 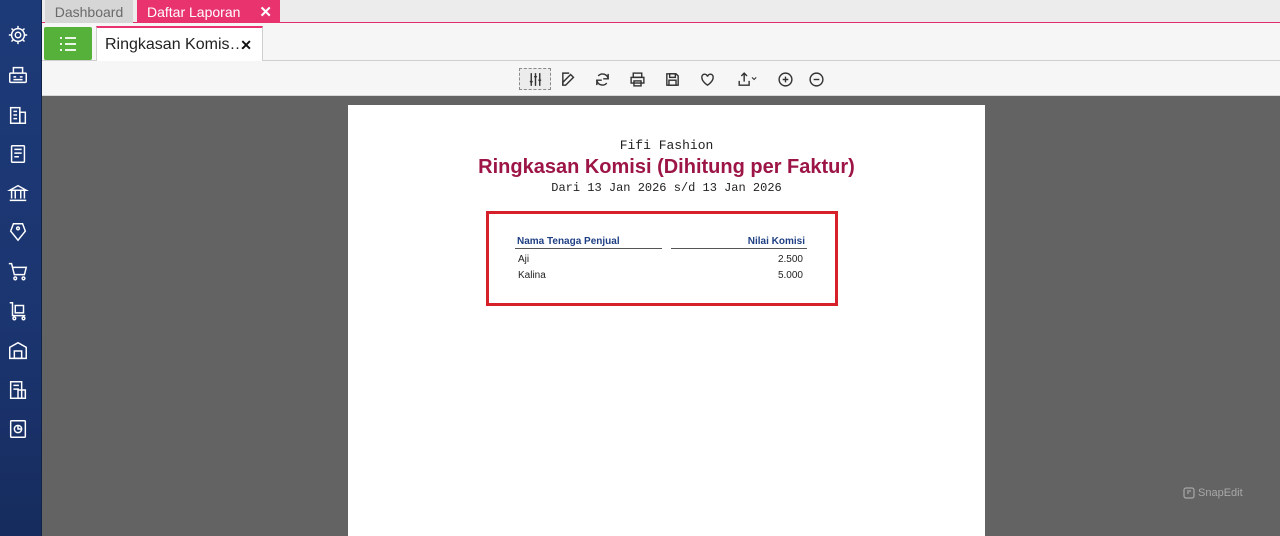 I want to click on print-icon, so click(x=637, y=79).